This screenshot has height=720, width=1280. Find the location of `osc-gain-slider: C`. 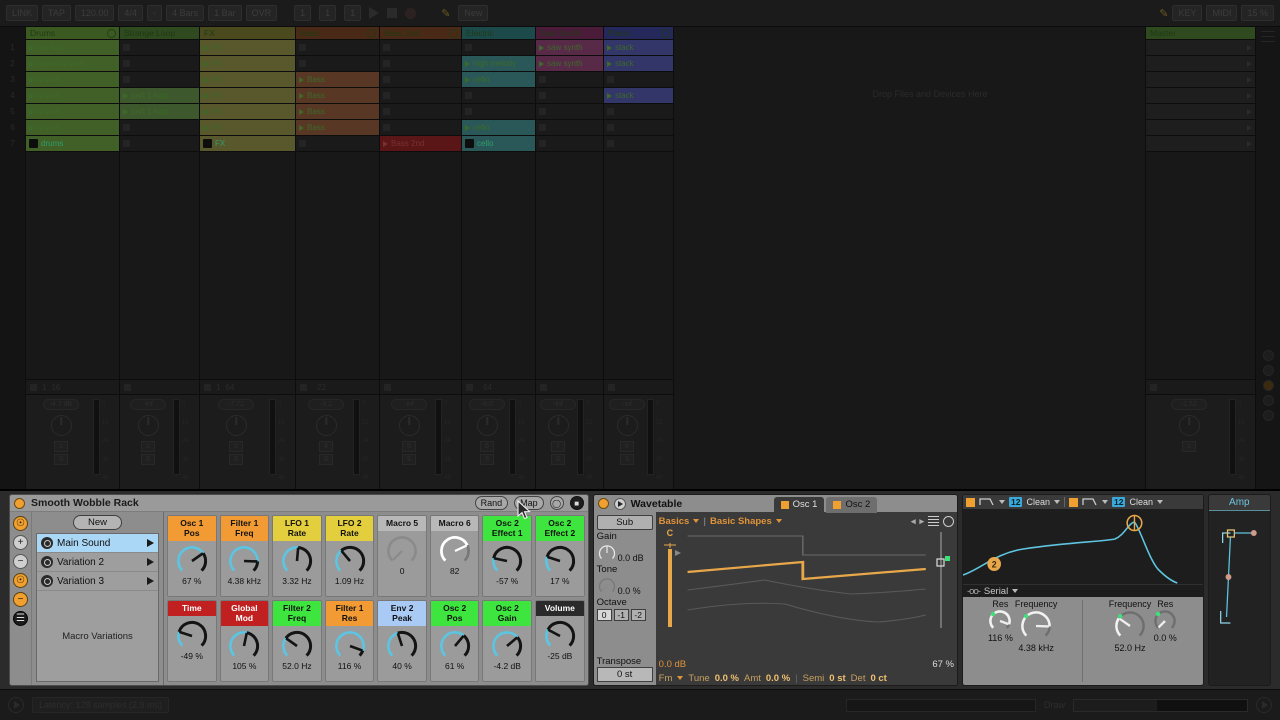

osc-gain-slider: C is located at coordinates (672, 592).